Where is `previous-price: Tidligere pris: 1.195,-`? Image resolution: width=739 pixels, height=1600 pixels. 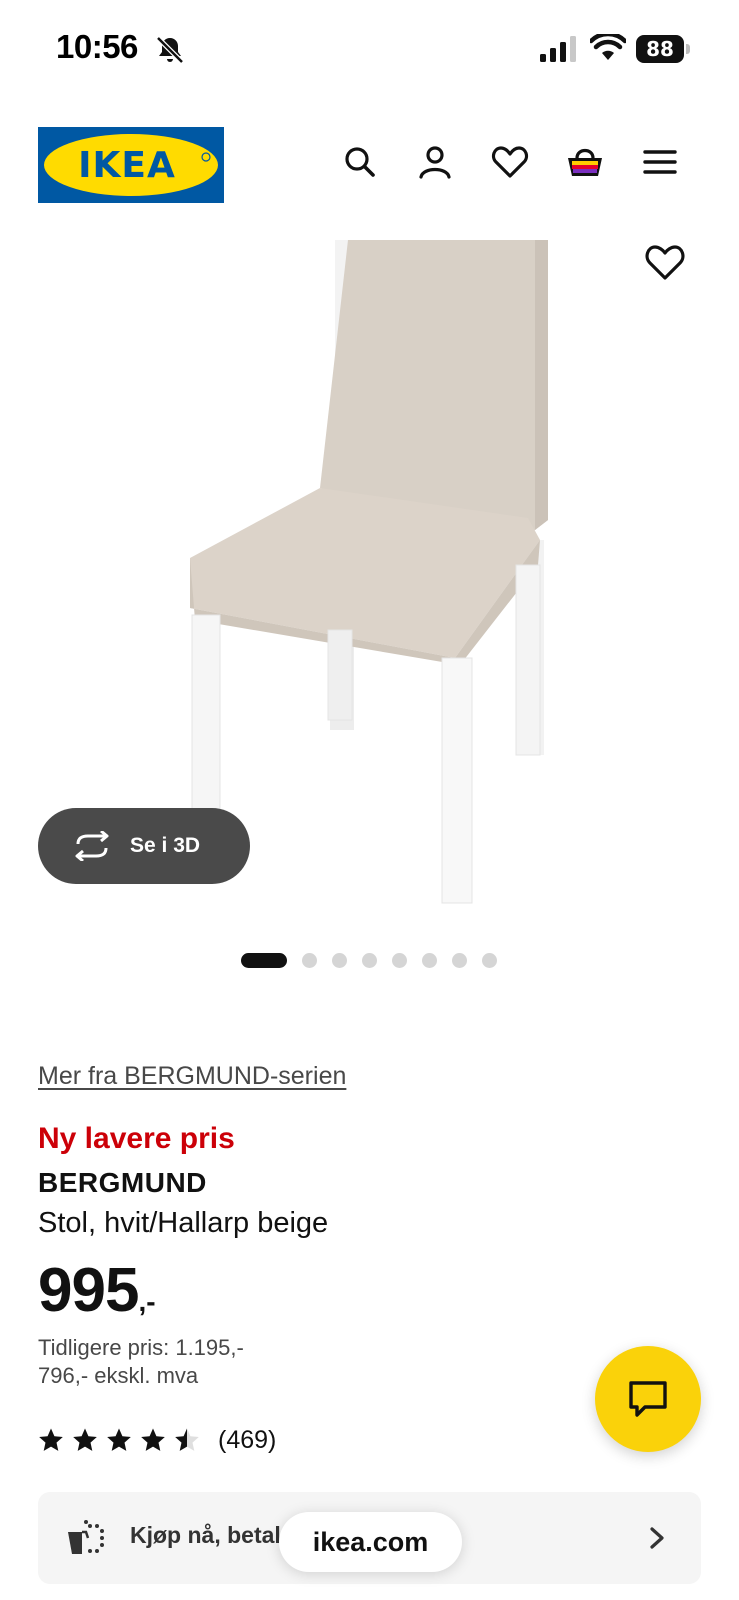 previous-price: Tidligere pris: 1.195,- is located at coordinates (141, 1347).